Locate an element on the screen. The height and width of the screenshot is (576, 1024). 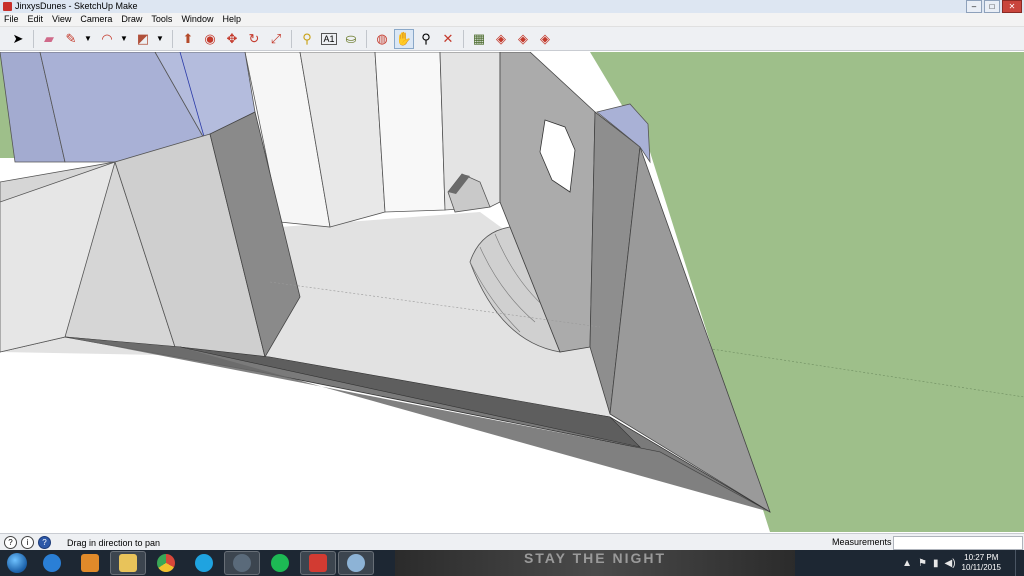
volume-icon: ◀) is located at coordinates (950, 563).